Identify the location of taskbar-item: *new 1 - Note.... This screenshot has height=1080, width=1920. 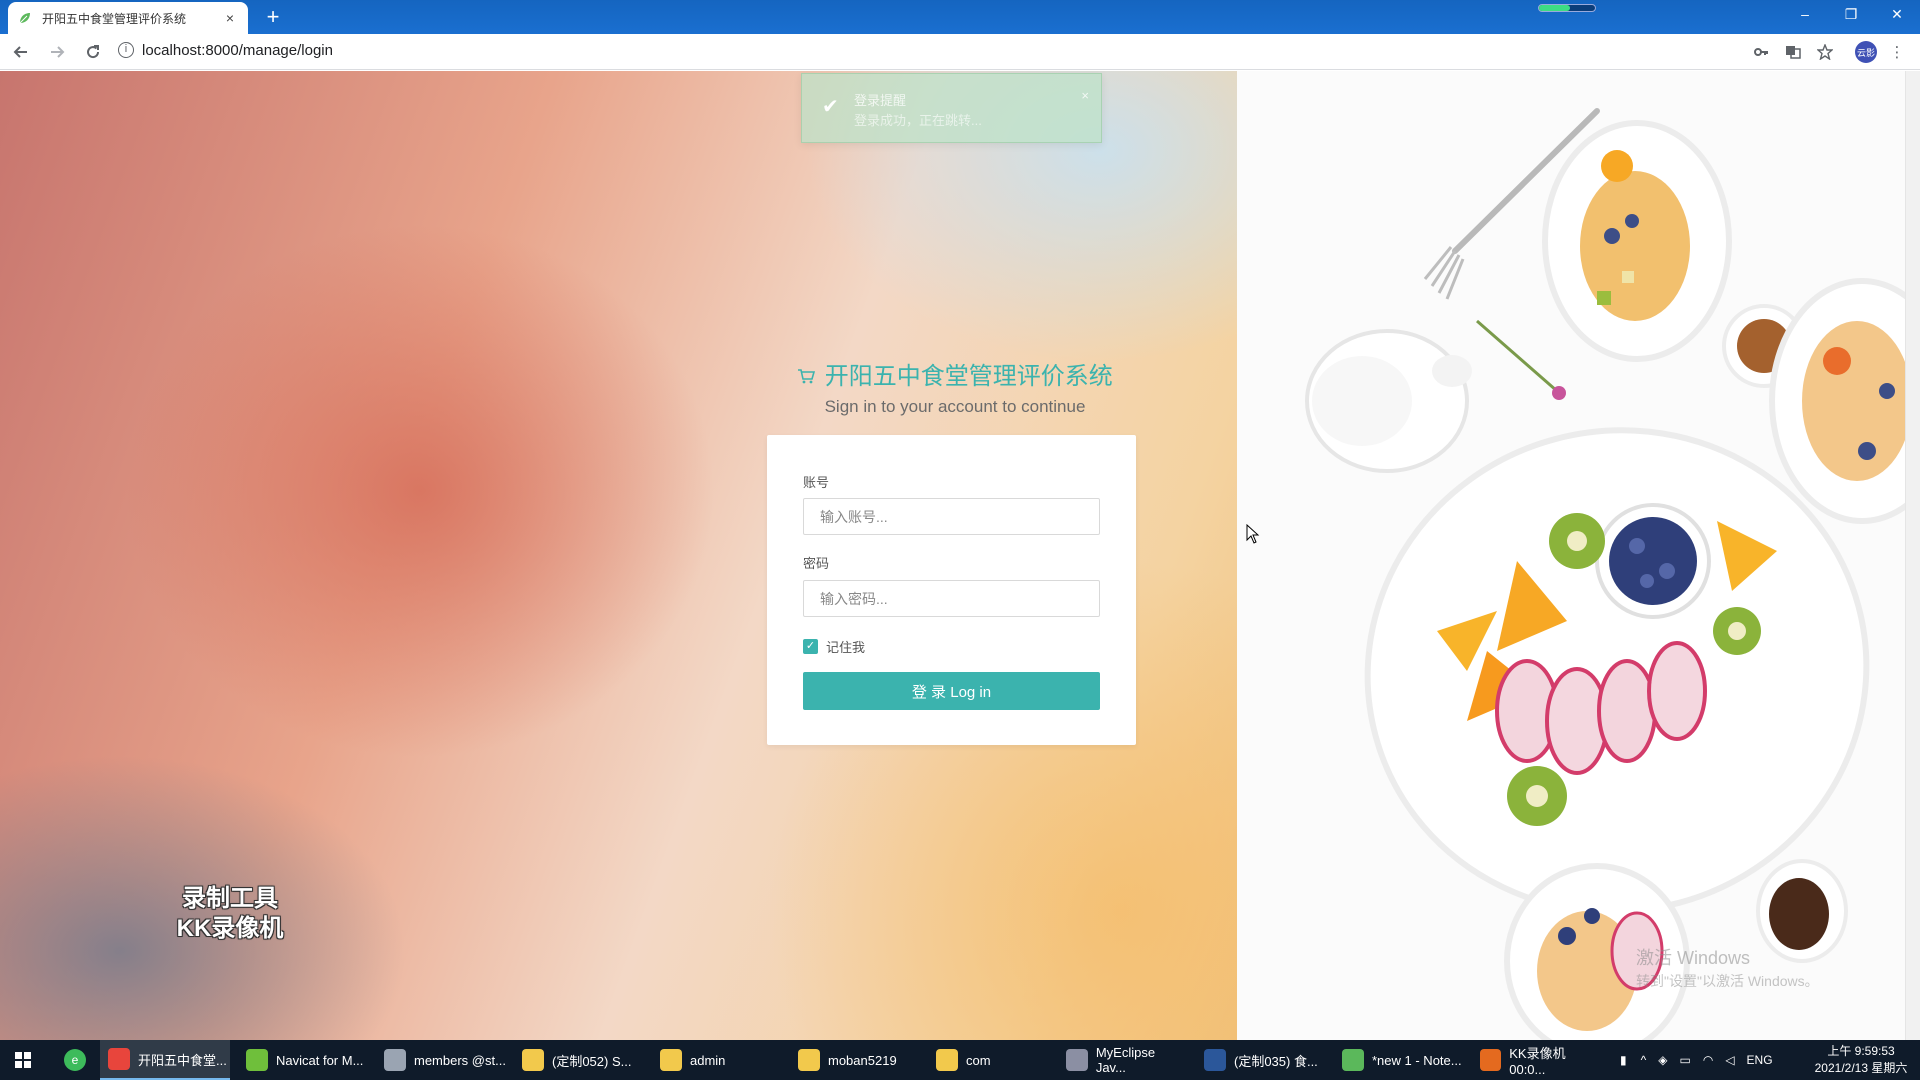
(1399, 1060).